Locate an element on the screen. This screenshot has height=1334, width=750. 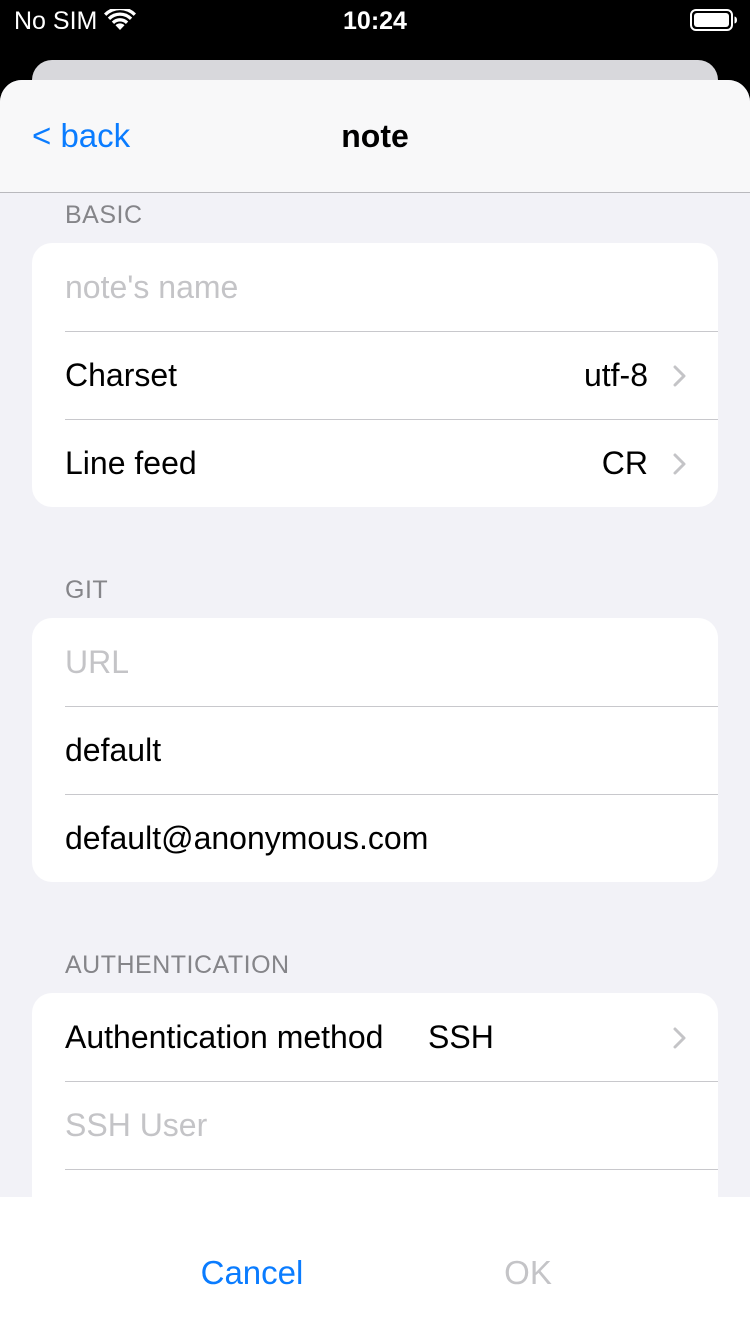
user-name-row: default is located at coordinates (375, 750).